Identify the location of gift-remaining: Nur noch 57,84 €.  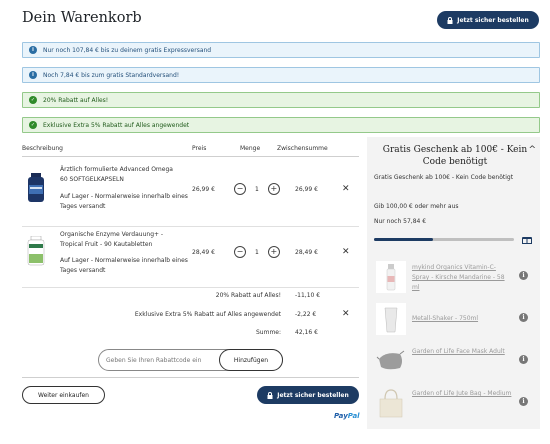
(400, 221).